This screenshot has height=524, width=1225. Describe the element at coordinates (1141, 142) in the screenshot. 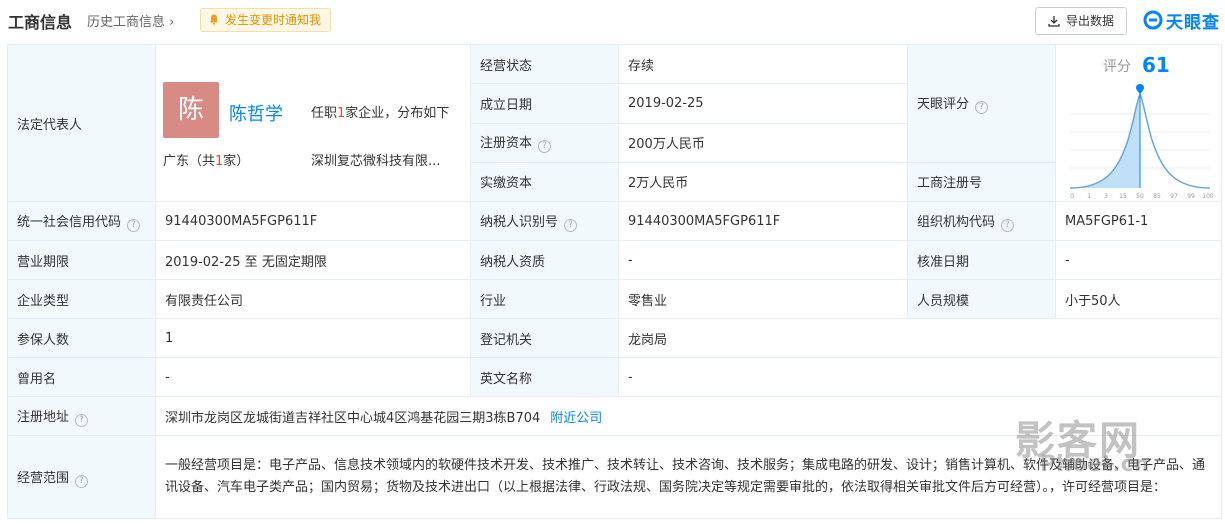

I see `score-distribution-chart: 0 1 3 15 50 85 97 99 100` at that location.